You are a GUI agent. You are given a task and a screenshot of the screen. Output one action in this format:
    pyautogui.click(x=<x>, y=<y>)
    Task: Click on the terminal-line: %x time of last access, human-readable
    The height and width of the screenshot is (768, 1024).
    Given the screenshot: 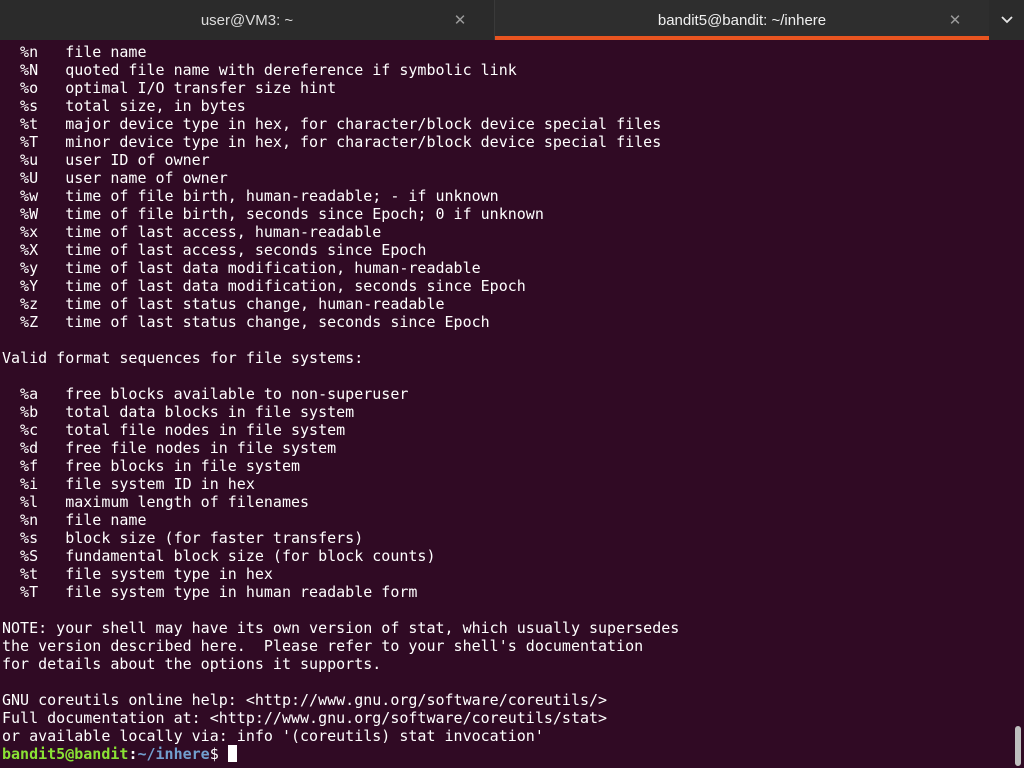 What is the action you would take?
    pyautogui.click(x=192, y=232)
    